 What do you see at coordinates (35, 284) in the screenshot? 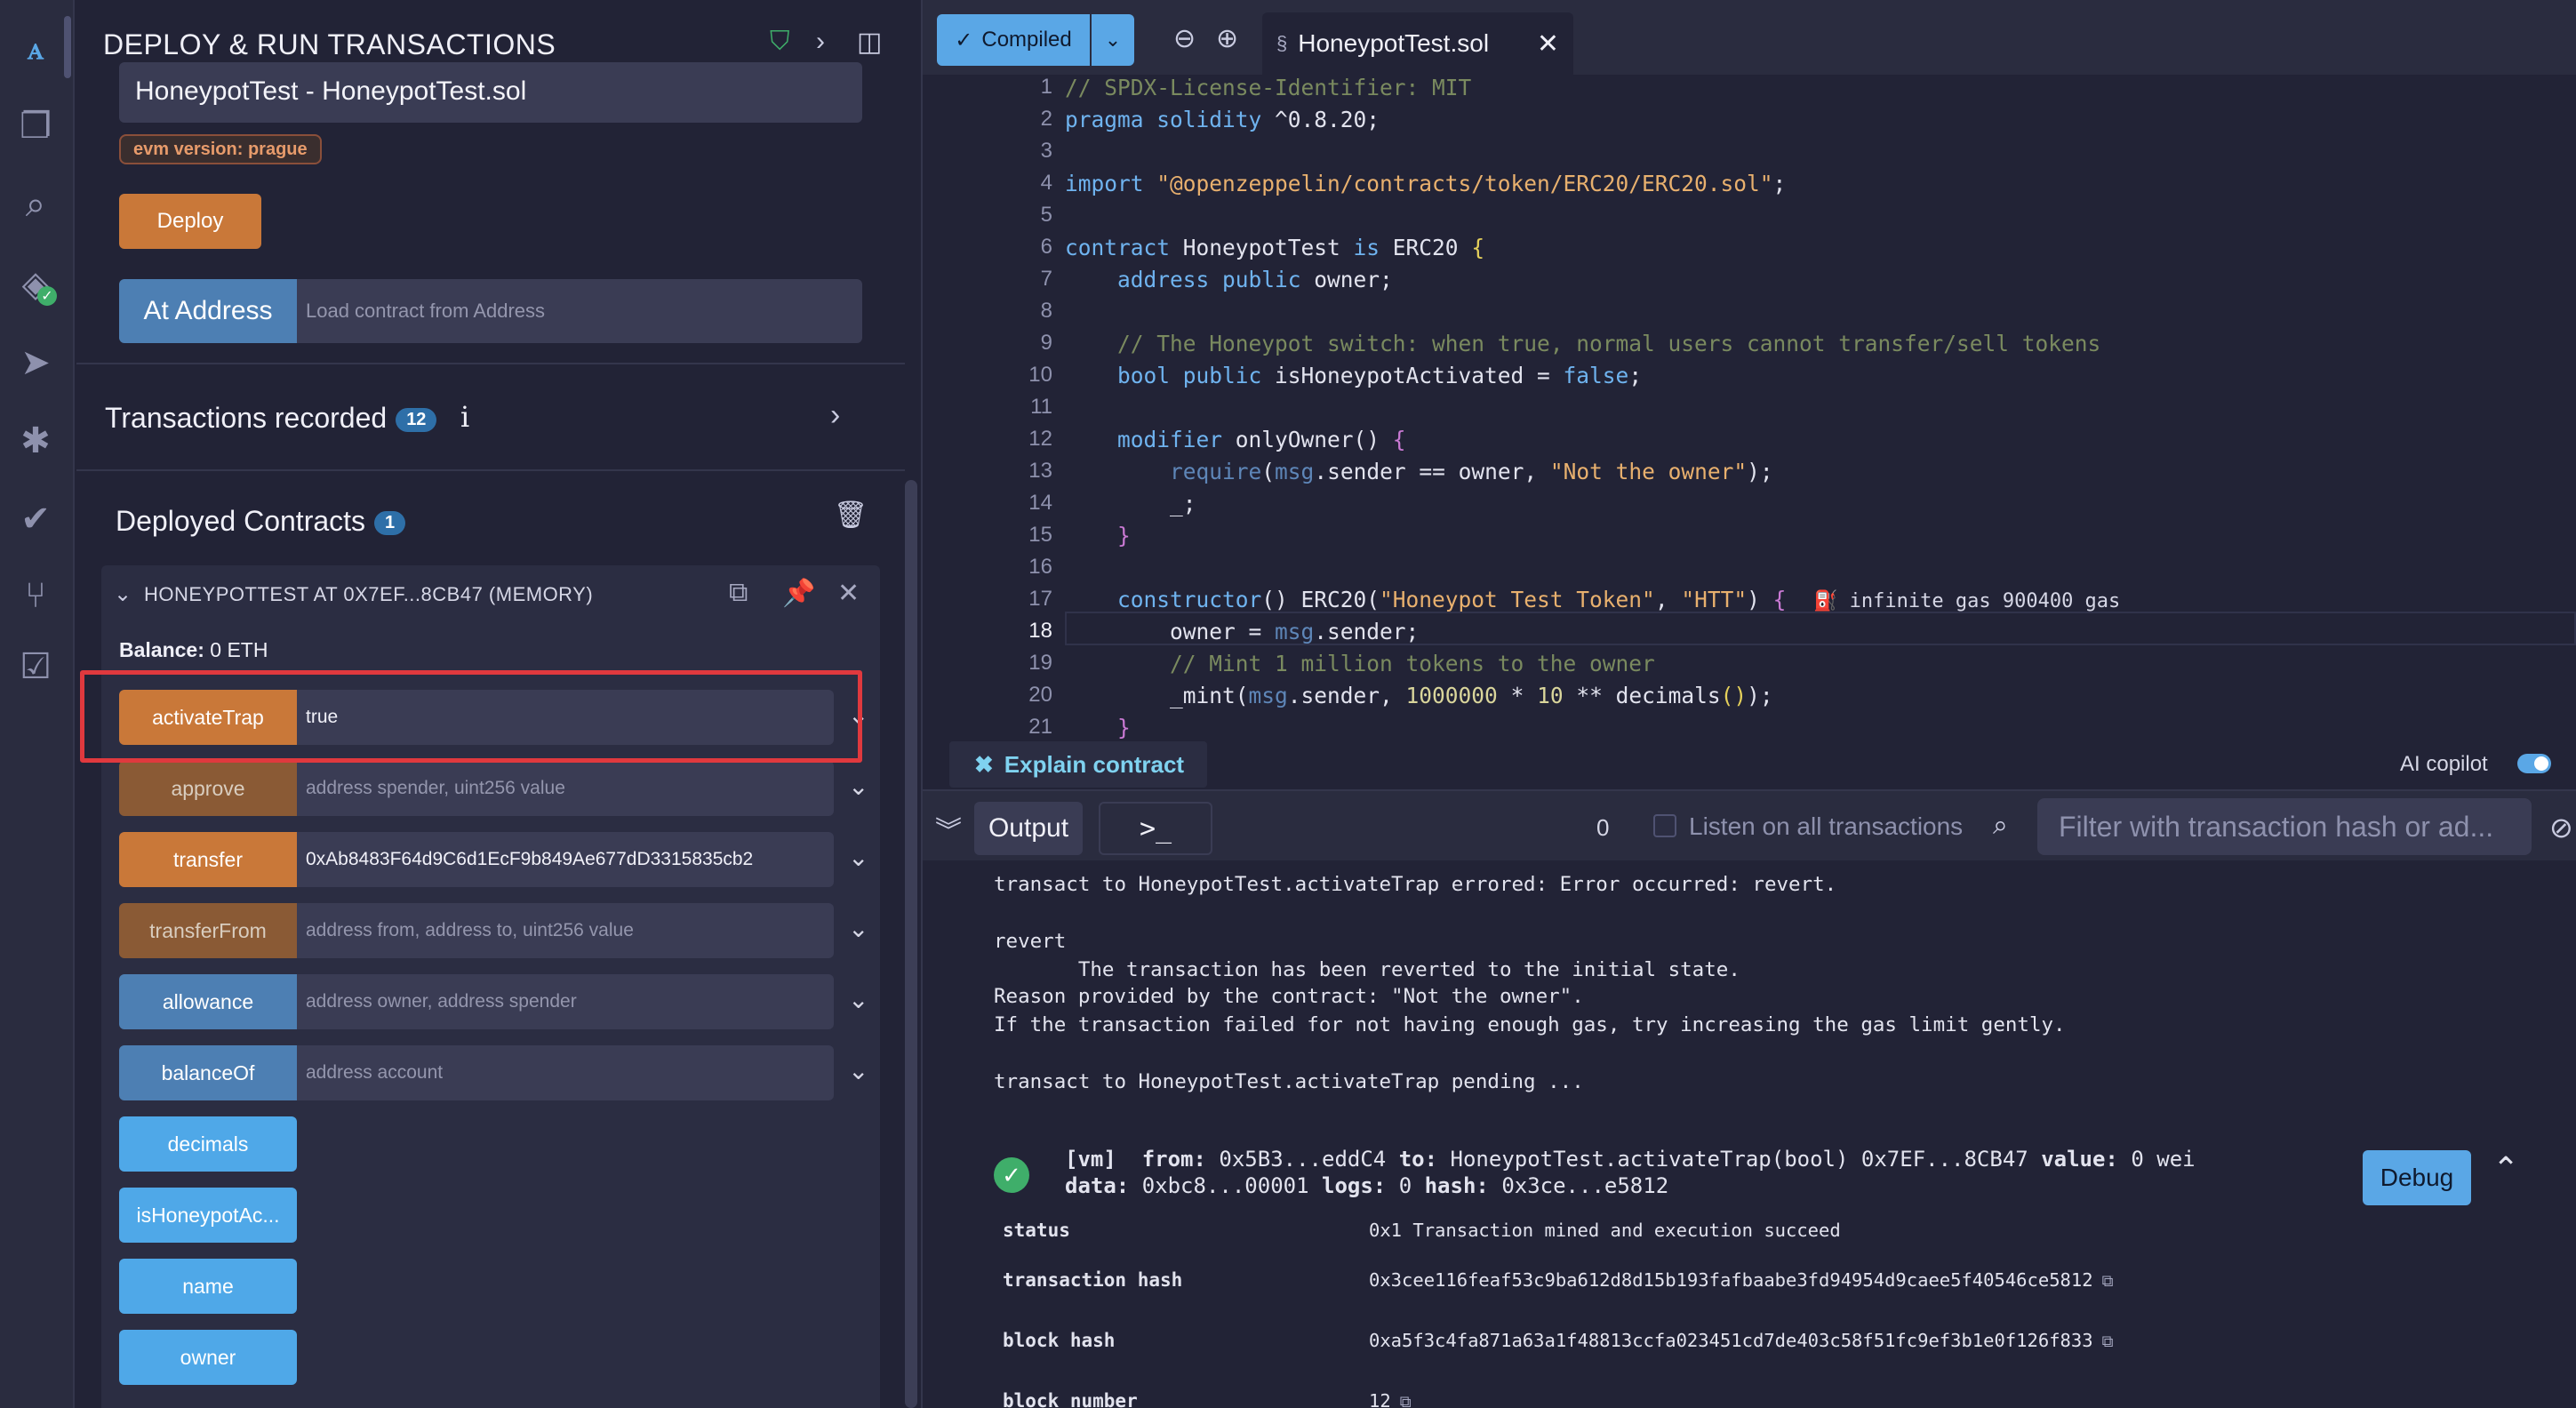
I see `solidity-compiler-icon: ◈ ✓` at bounding box center [35, 284].